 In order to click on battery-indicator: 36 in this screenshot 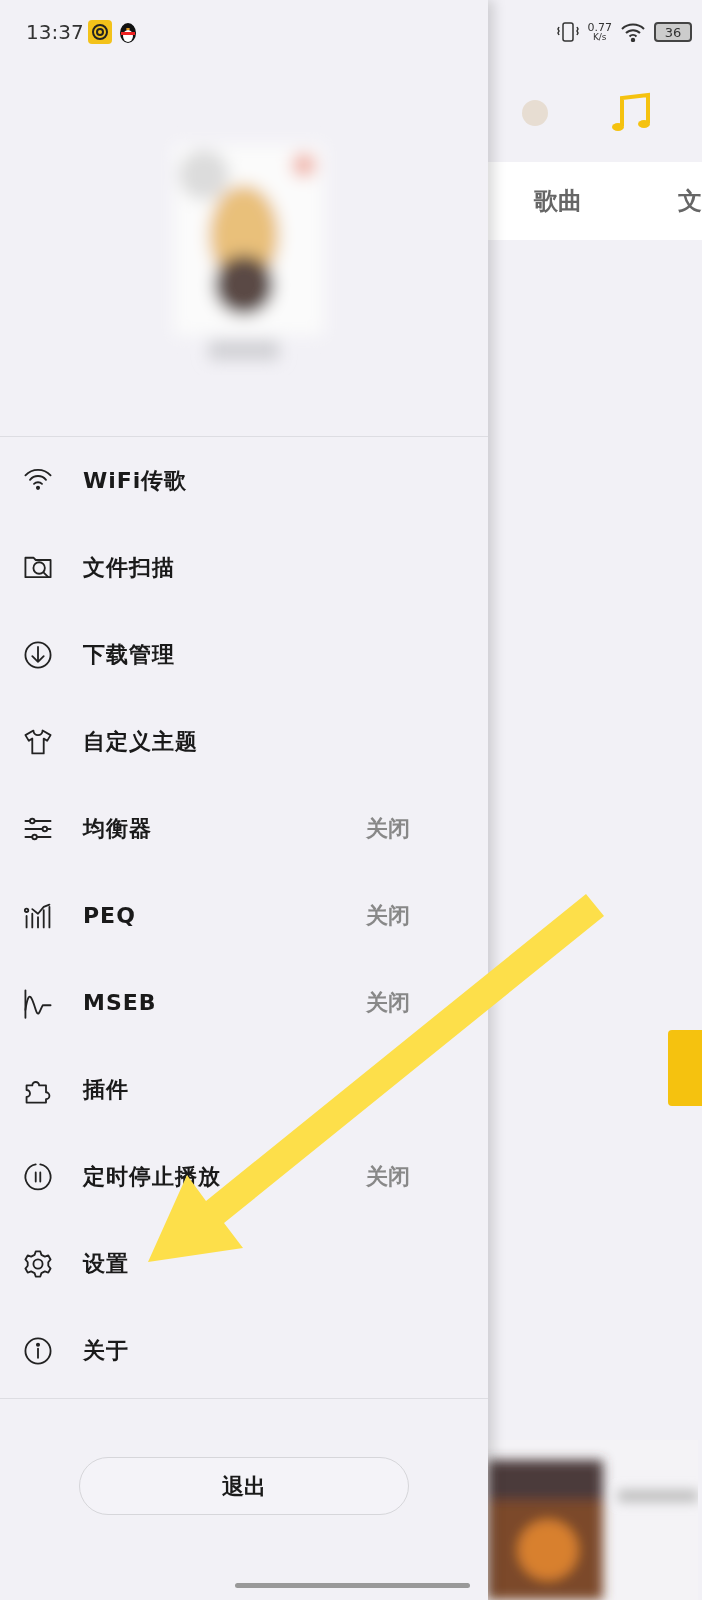, I will do `click(673, 32)`.